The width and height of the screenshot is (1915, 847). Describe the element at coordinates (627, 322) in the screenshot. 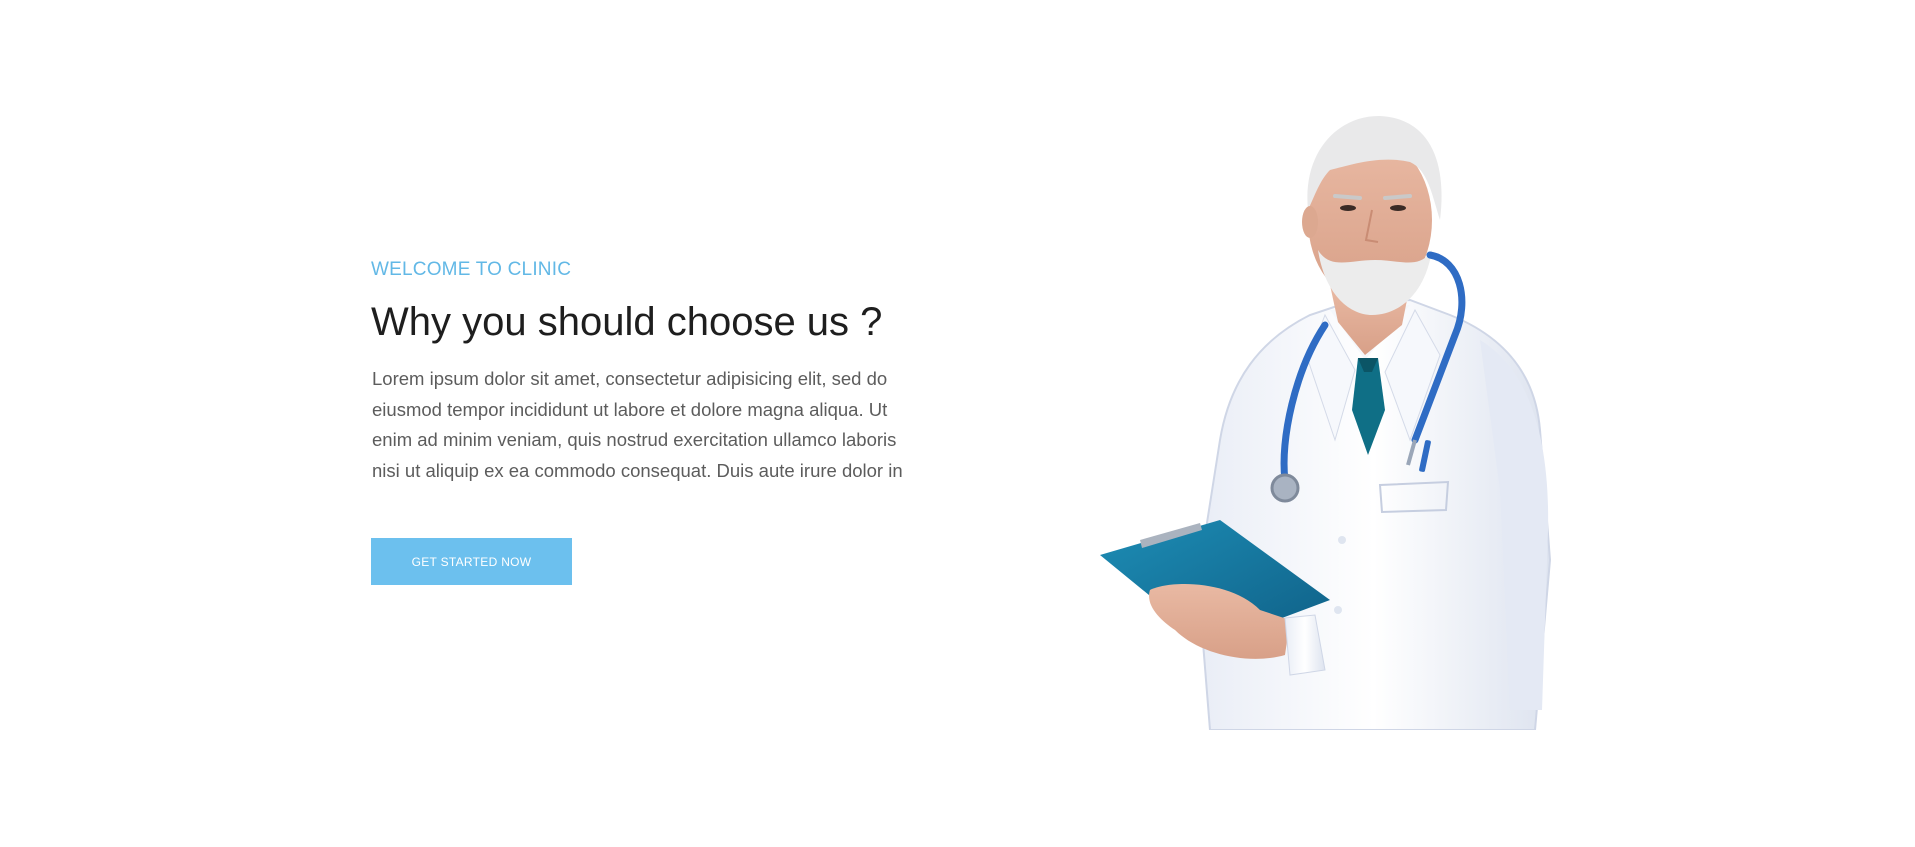

I see `section-title: Why you should choose us ?` at that location.